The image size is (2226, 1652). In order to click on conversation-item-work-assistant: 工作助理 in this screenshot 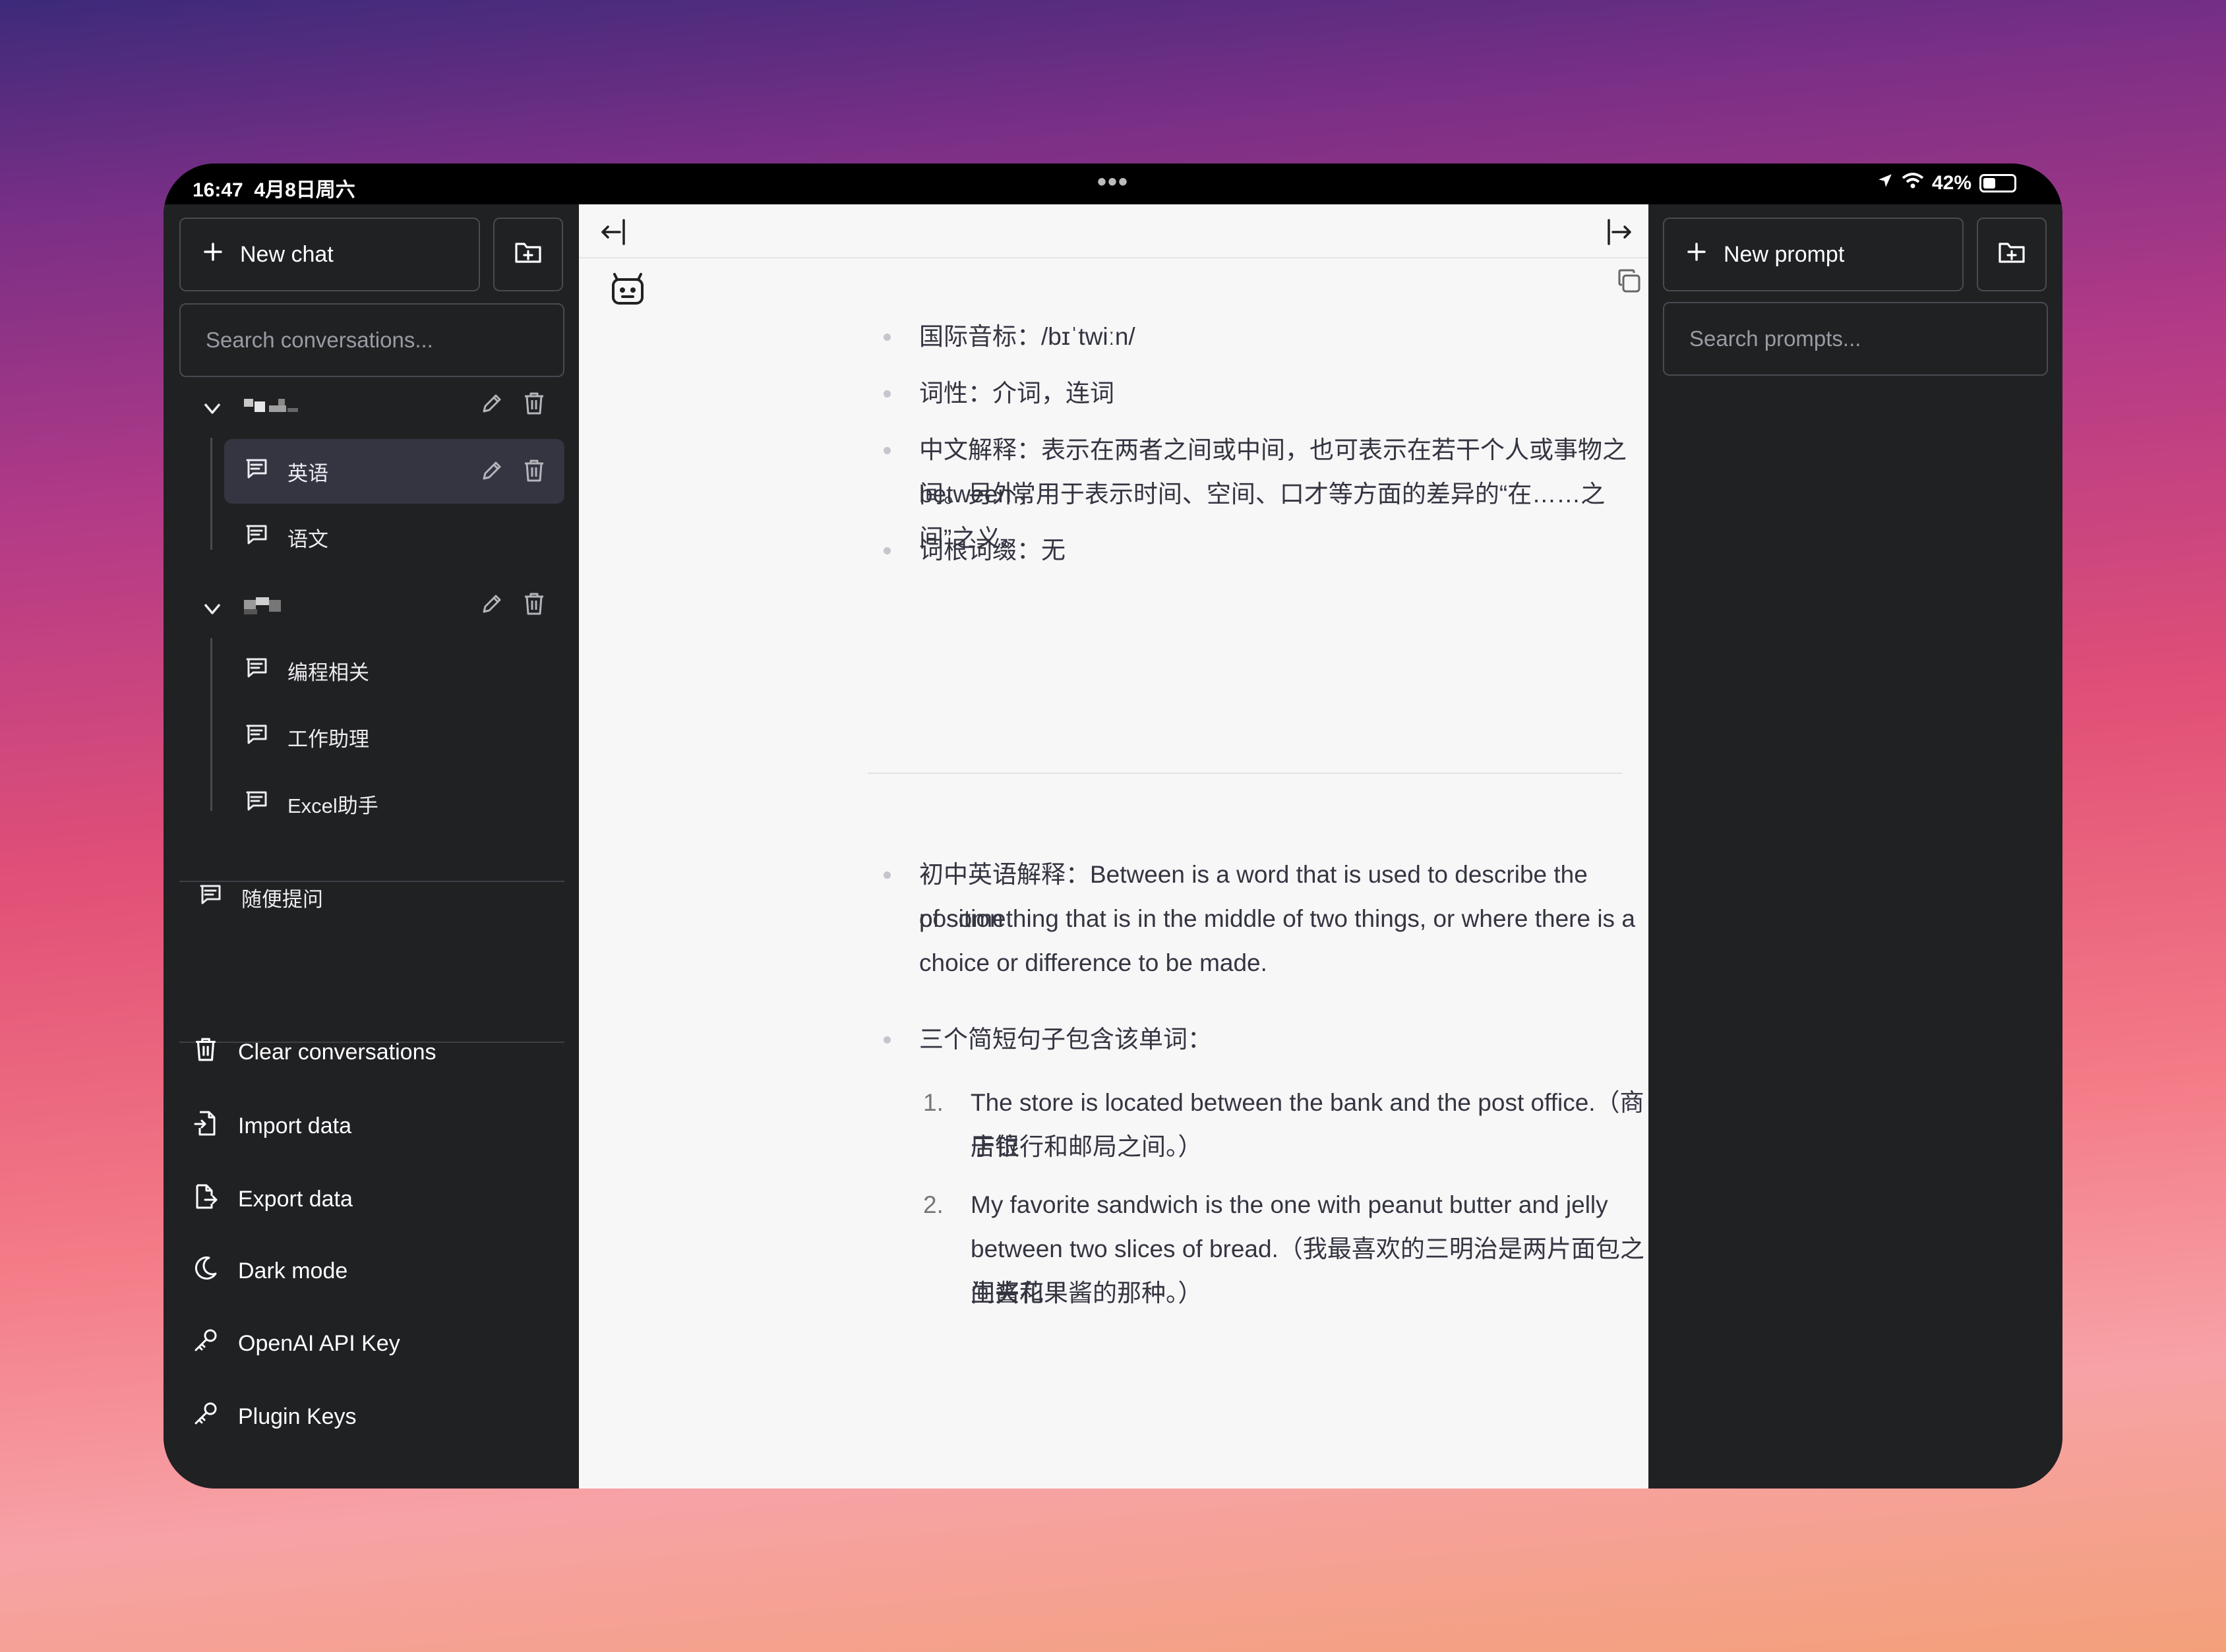, I will do `click(306, 737)`.